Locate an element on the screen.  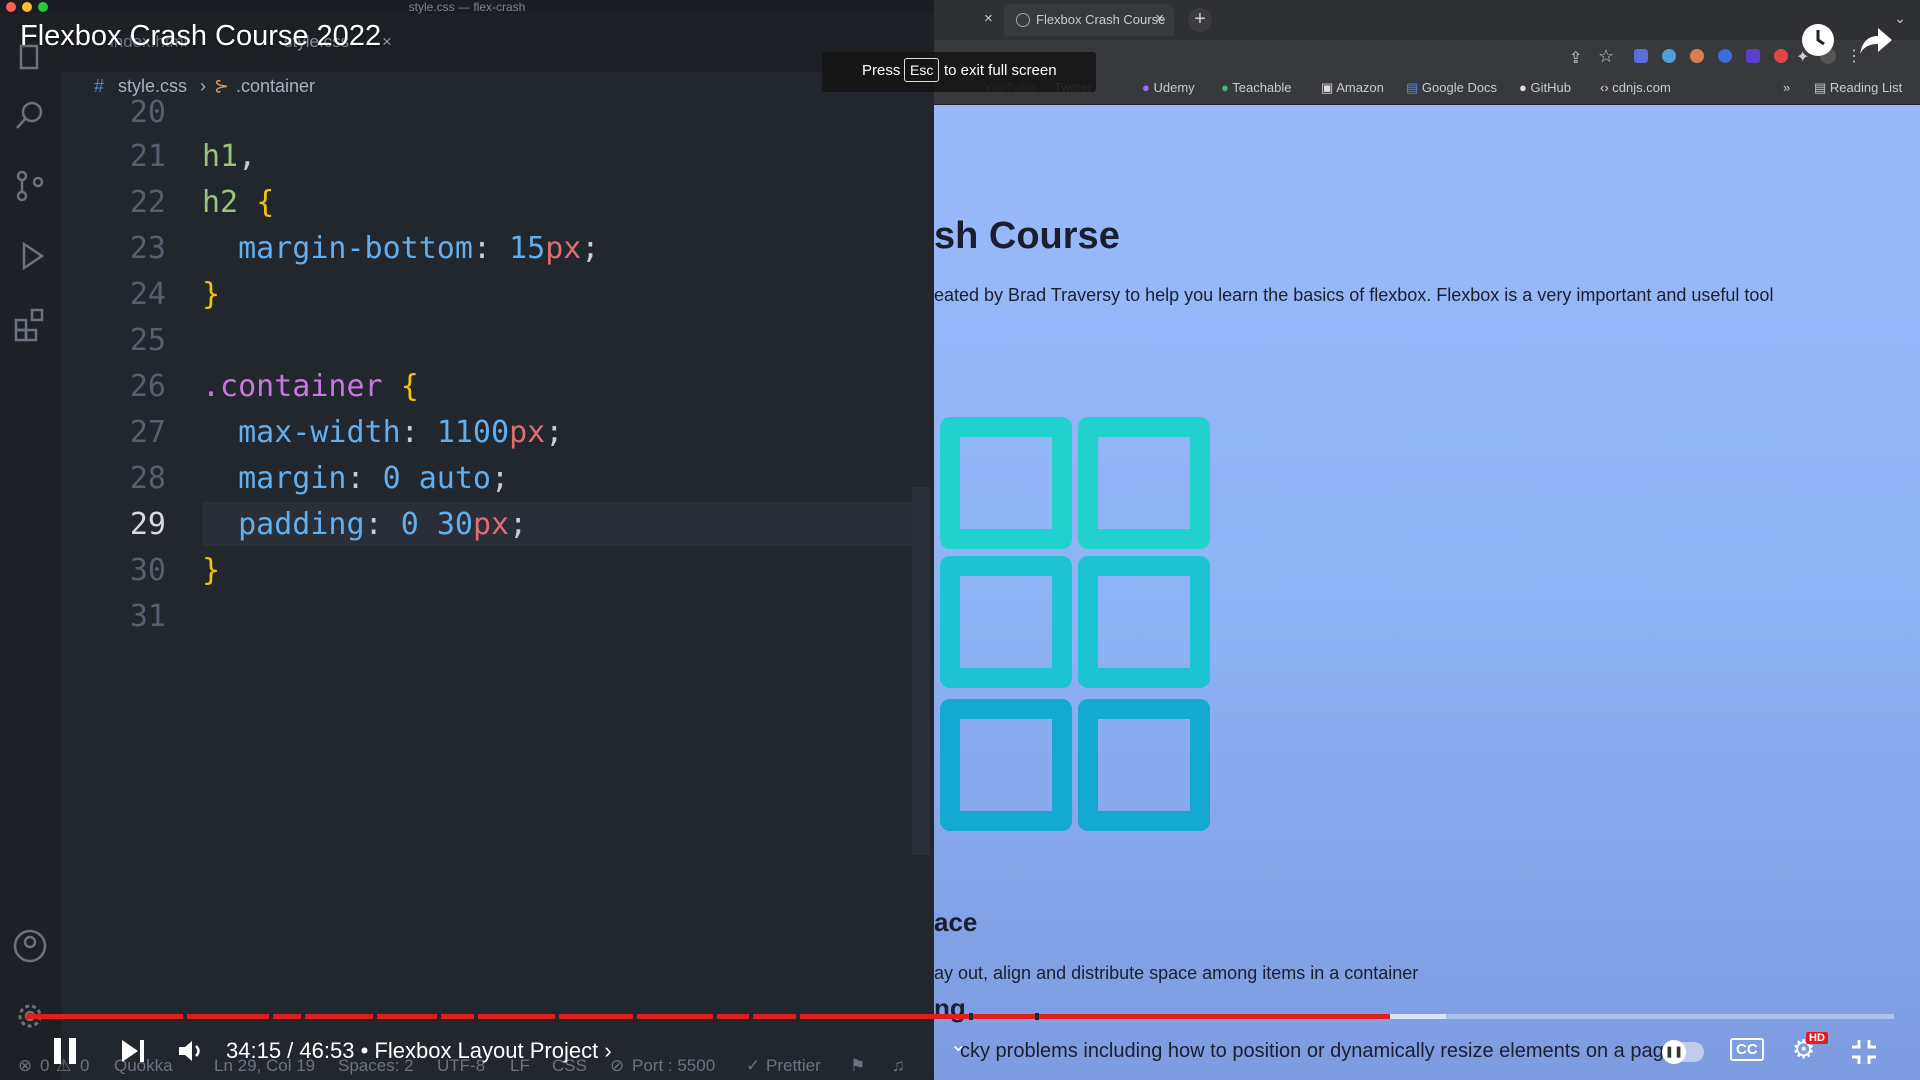
volume-icon is located at coordinates (191, 1051).